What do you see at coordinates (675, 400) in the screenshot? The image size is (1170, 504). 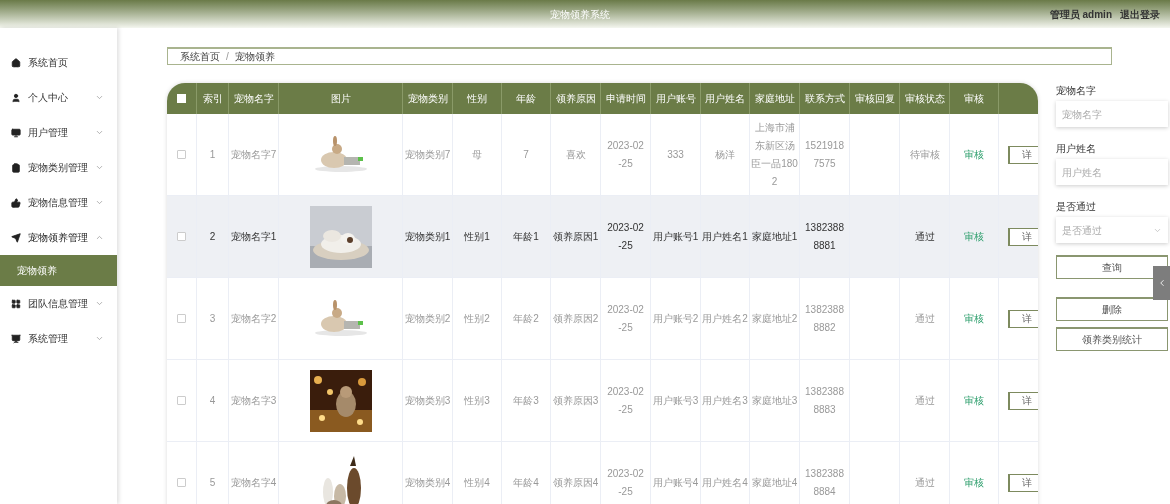 I see `table-cell-text: 用户账号3` at bounding box center [675, 400].